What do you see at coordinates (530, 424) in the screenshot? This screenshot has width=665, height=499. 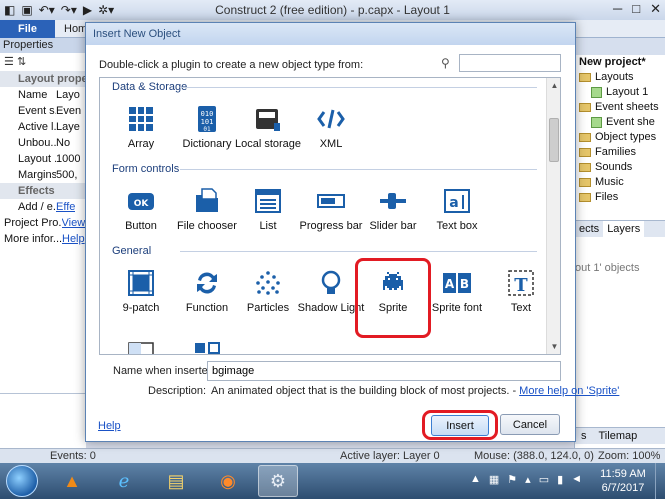 I see `cancel-button: Cancel` at bounding box center [530, 424].